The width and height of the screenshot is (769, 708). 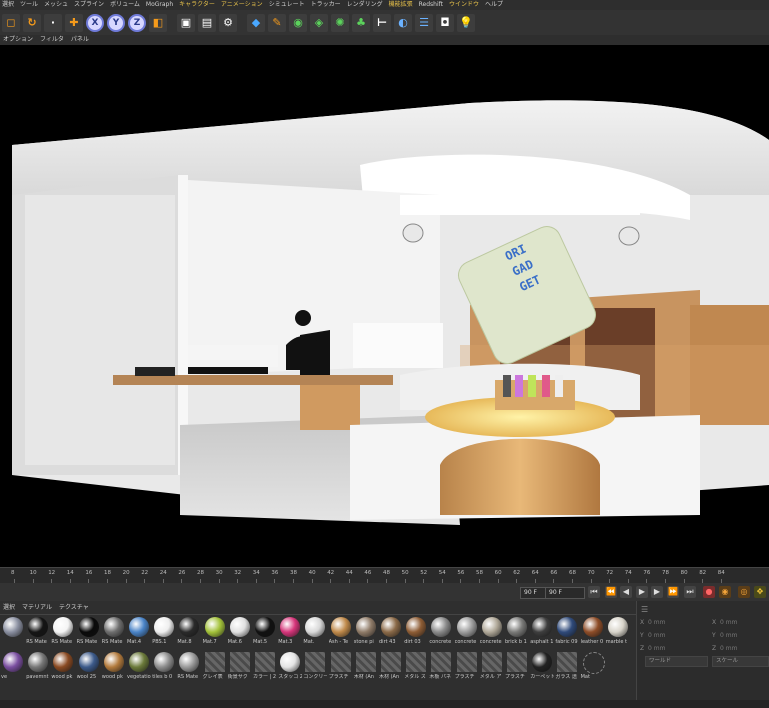 What do you see at coordinates (725, 592) in the screenshot?
I see `autokey-icon: ◉` at bounding box center [725, 592].